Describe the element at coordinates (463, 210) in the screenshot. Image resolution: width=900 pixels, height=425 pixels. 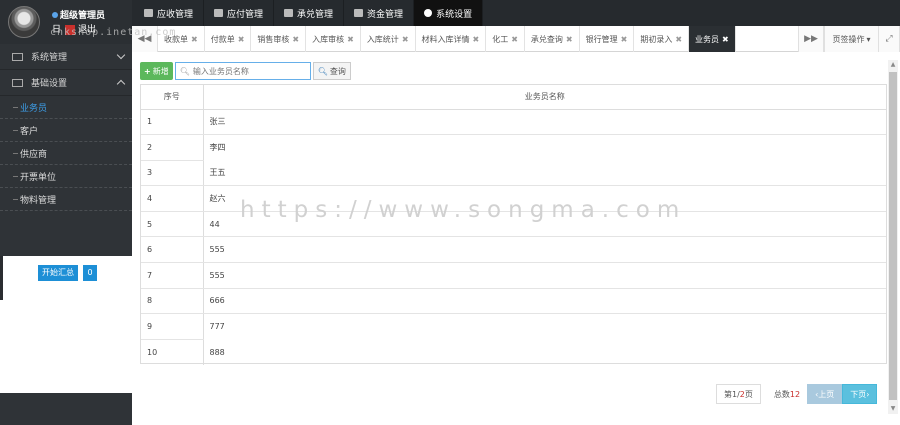
I see `watermark: https://www.songma.com` at that location.